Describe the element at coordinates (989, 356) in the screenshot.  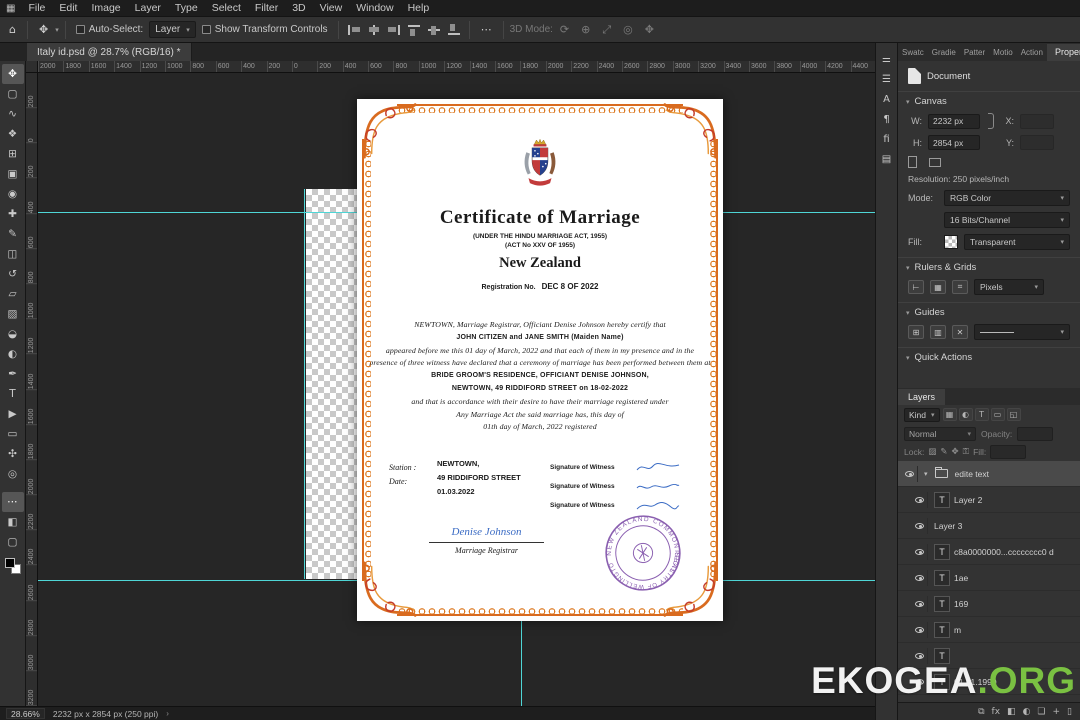
I see `quick-actions-section-header: ▾ Quick Actions` at that location.